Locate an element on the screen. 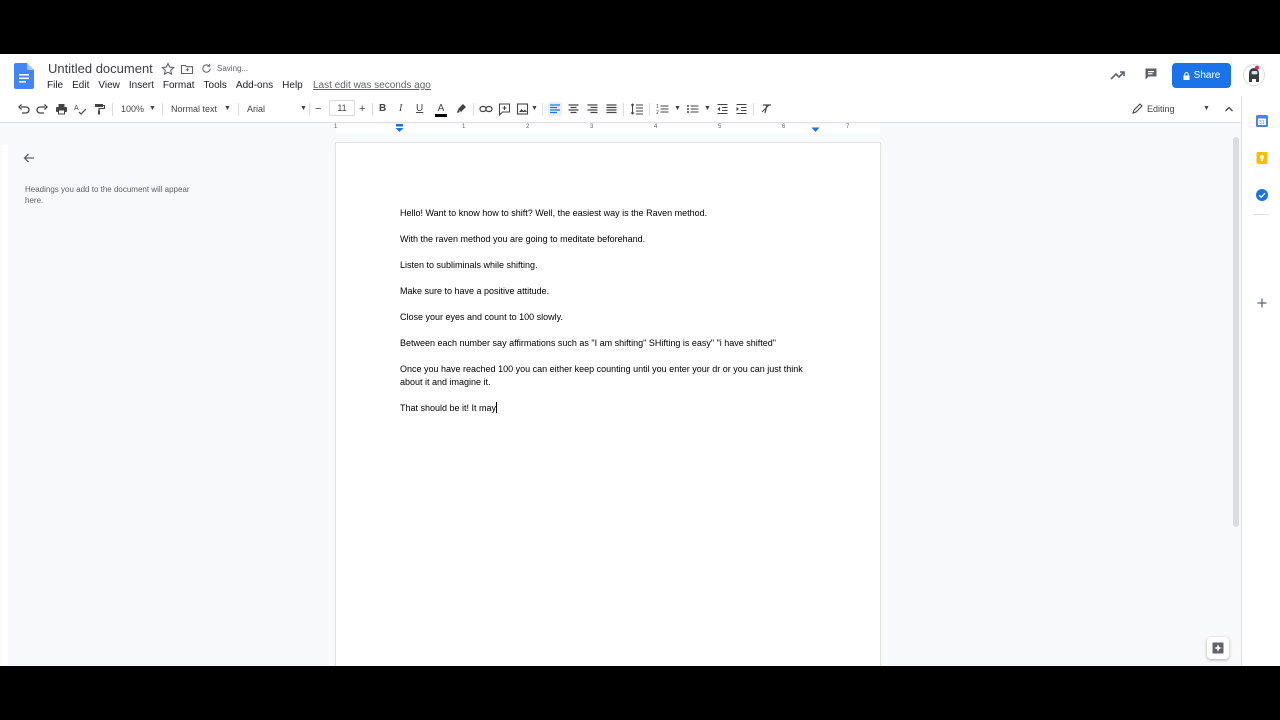  image-icon is located at coordinates (522, 109).